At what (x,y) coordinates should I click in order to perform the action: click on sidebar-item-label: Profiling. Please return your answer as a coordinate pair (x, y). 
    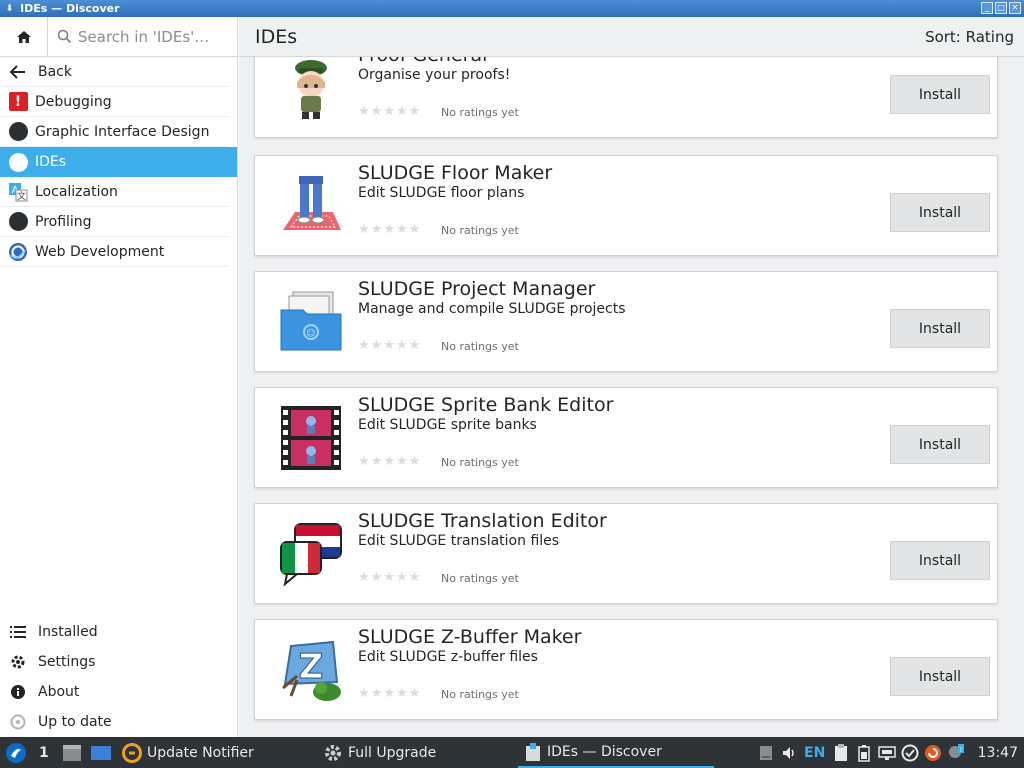
    Looking at the image, I should click on (63, 221).